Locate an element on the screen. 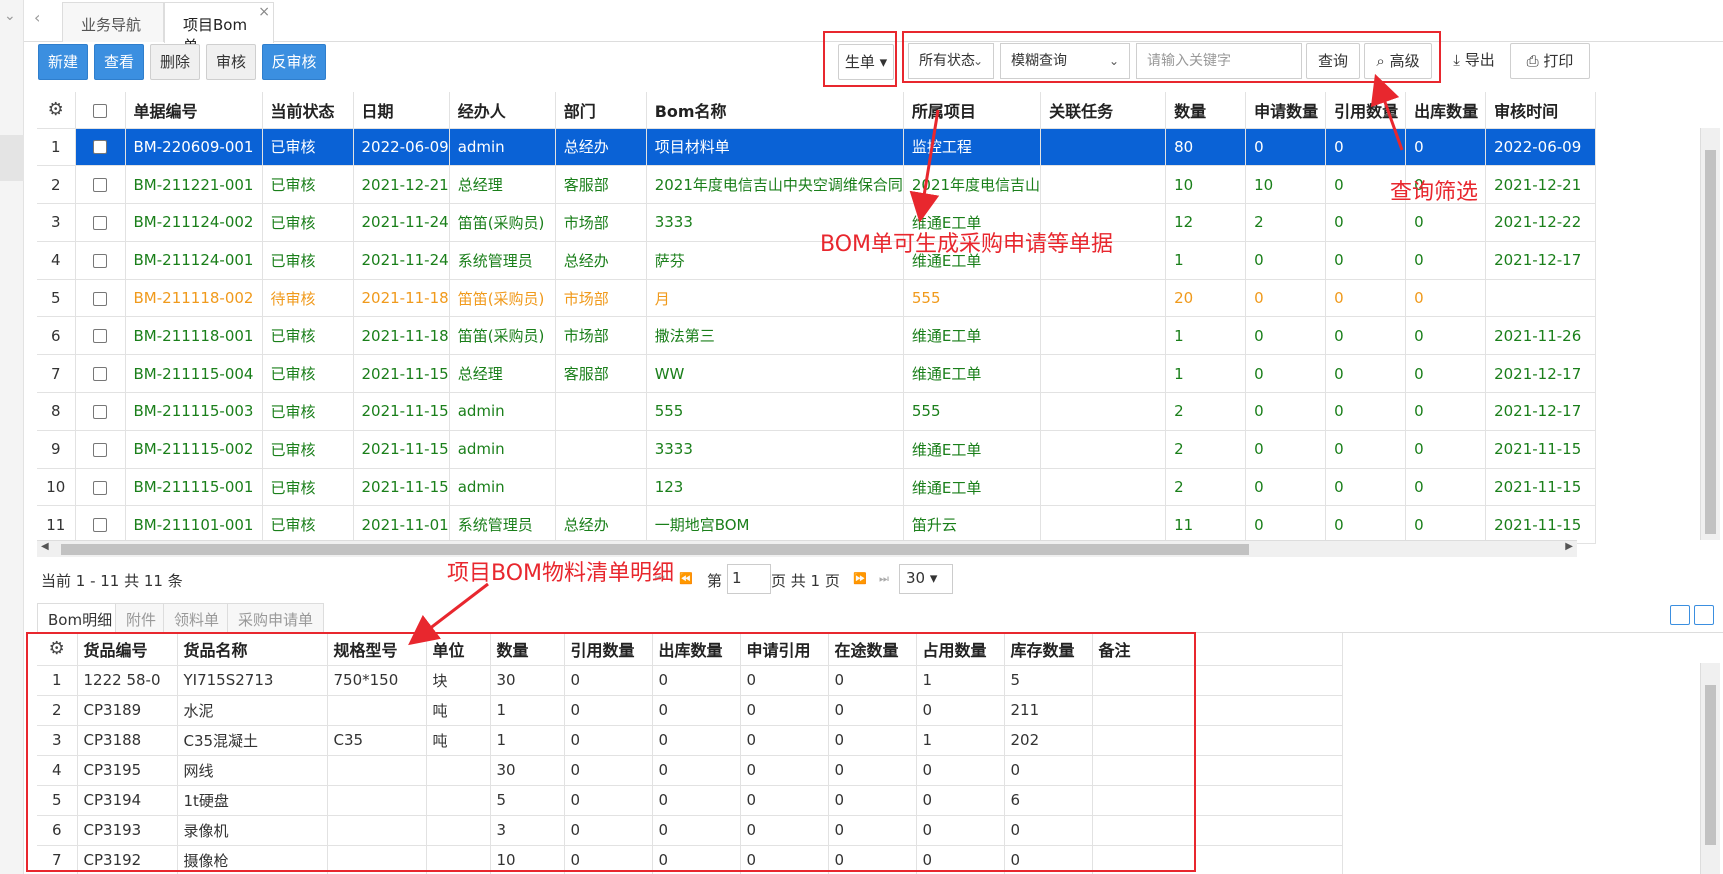 This screenshot has width=1723, height=874. annotation-detail: 项目BOM物料清单明细 is located at coordinates (561, 573).